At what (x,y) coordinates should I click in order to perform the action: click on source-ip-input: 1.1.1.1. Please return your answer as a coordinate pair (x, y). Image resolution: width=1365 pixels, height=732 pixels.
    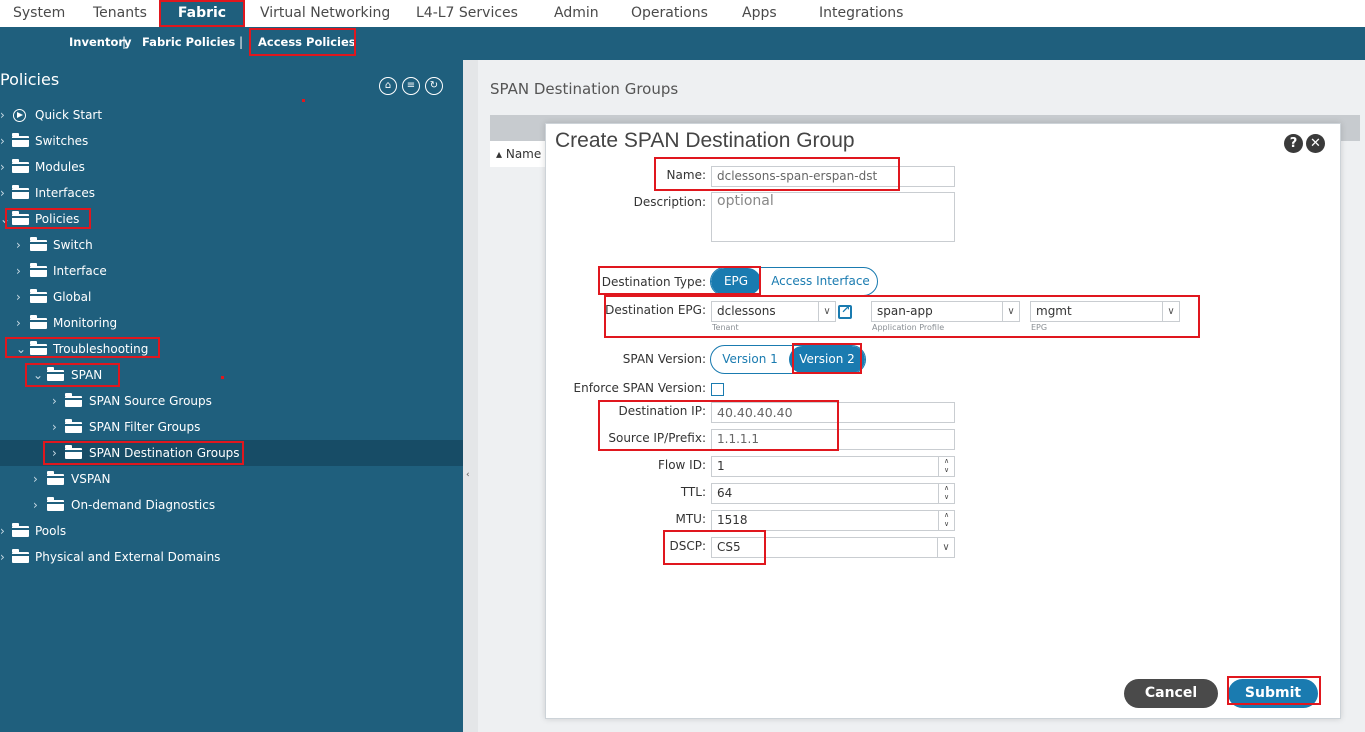
    Looking at the image, I should click on (833, 439).